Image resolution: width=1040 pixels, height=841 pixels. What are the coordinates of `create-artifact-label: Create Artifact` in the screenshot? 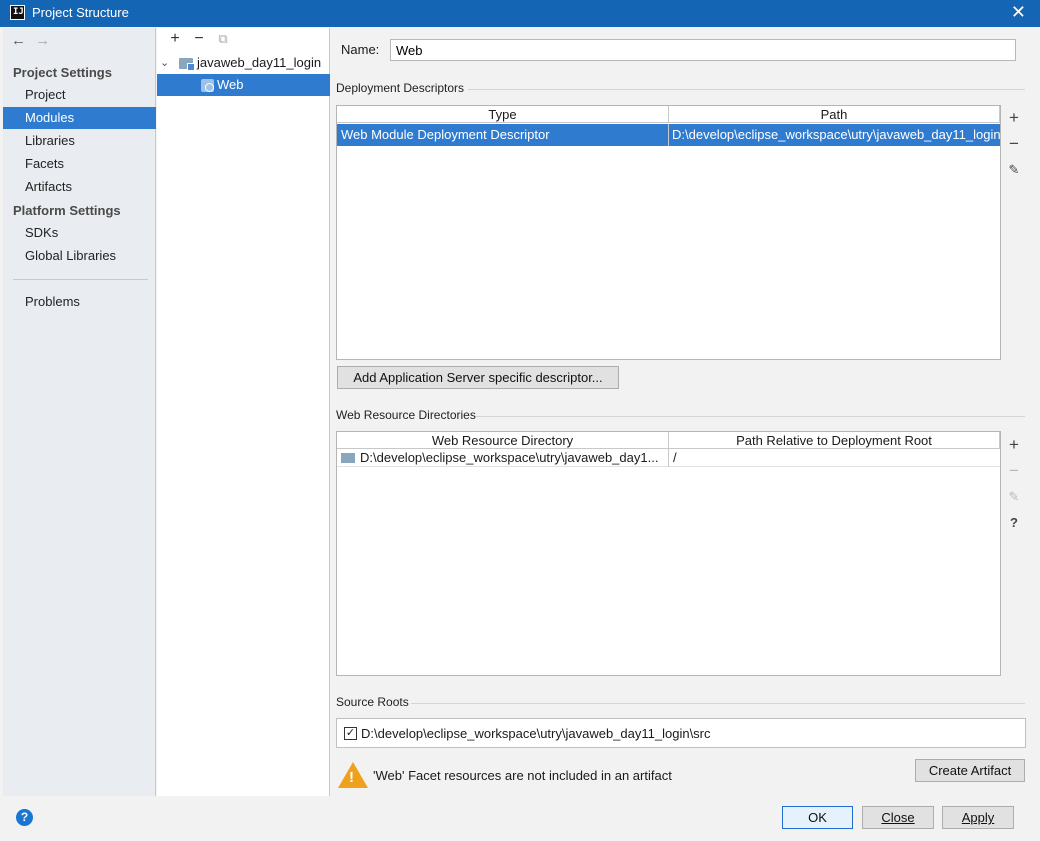 It's located at (970, 770).